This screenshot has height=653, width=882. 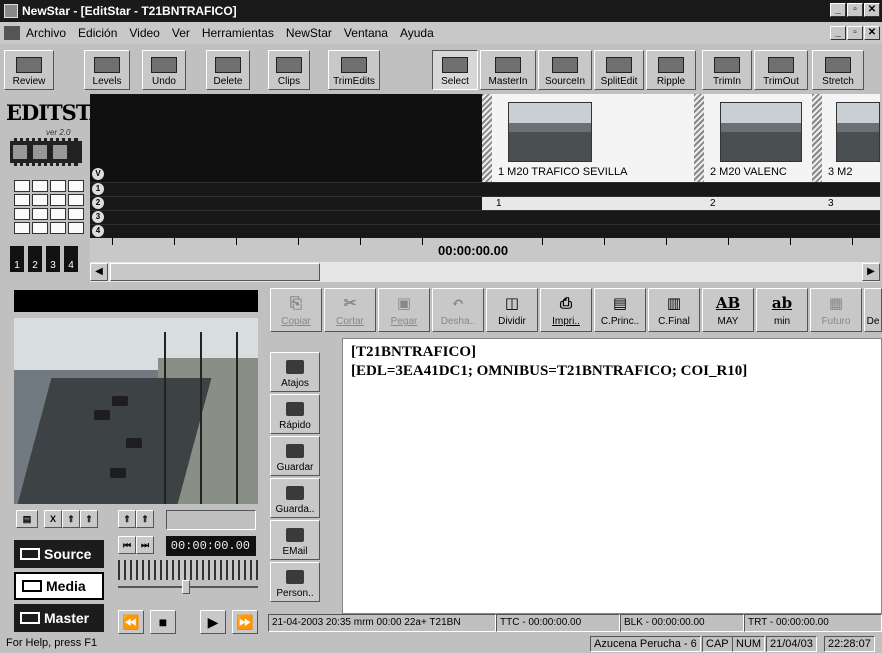 What do you see at coordinates (836, 310) in the screenshot?
I see `futuro-button: ▦ Futuro` at bounding box center [836, 310].